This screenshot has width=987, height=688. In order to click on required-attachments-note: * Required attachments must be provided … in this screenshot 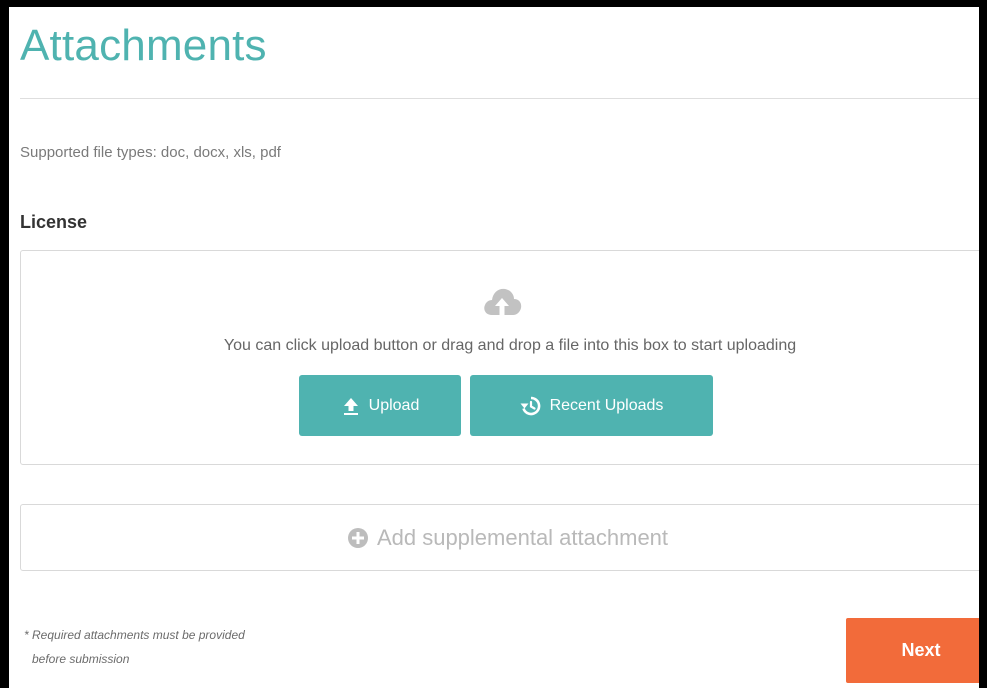, I will do `click(134, 647)`.